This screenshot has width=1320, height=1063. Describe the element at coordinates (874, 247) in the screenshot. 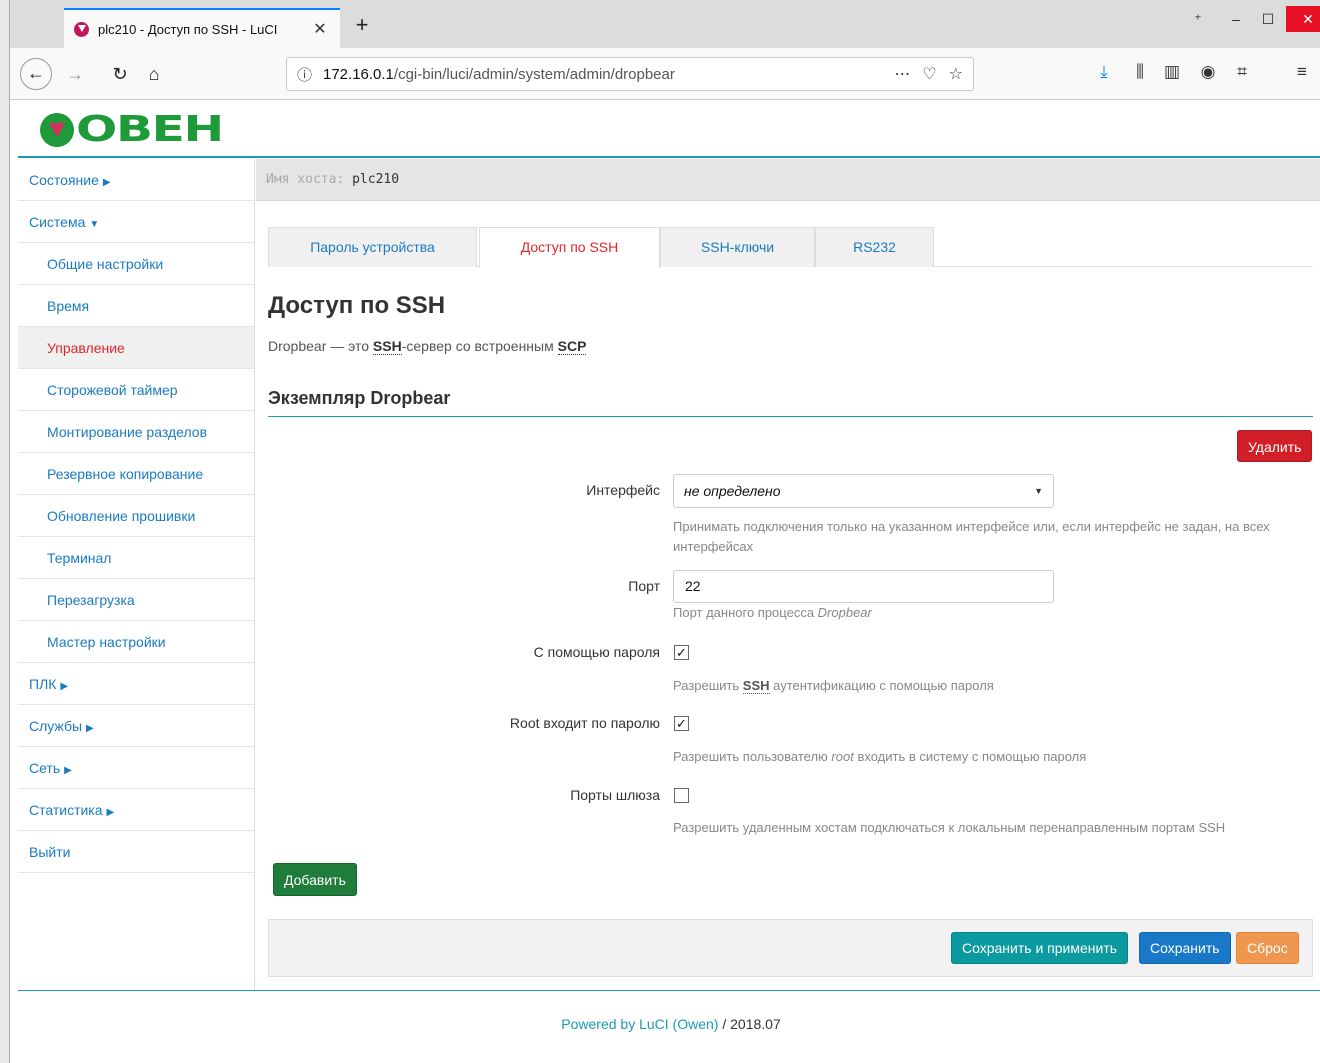

I see `tab-rs232: RS232` at that location.